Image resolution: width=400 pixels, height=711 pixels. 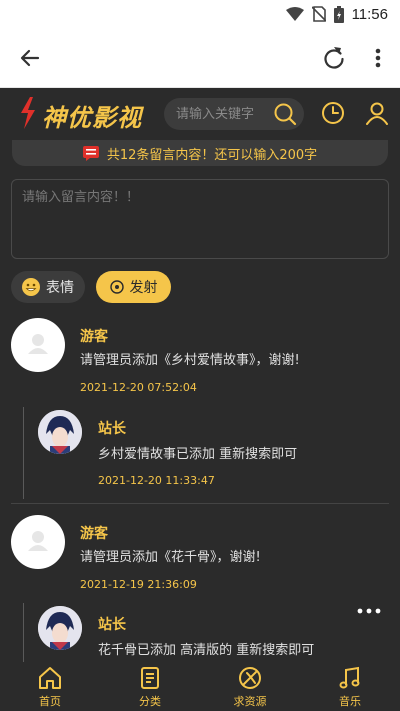 I want to click on logo-icon, so click(x=28, y=113).